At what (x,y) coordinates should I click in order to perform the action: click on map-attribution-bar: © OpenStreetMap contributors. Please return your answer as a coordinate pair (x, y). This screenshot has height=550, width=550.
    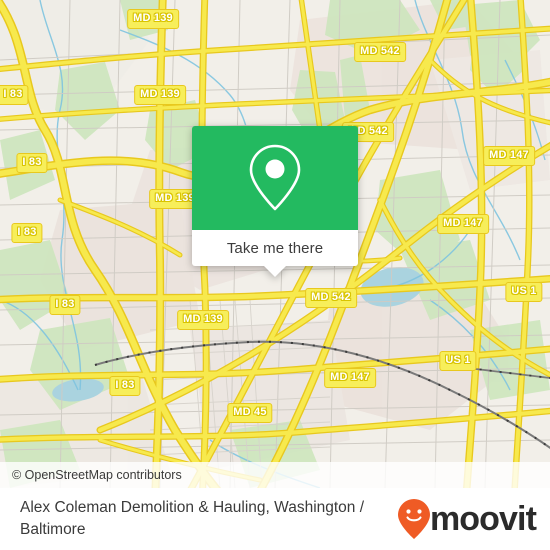
    Looking at the image, I should click on (275, 475).